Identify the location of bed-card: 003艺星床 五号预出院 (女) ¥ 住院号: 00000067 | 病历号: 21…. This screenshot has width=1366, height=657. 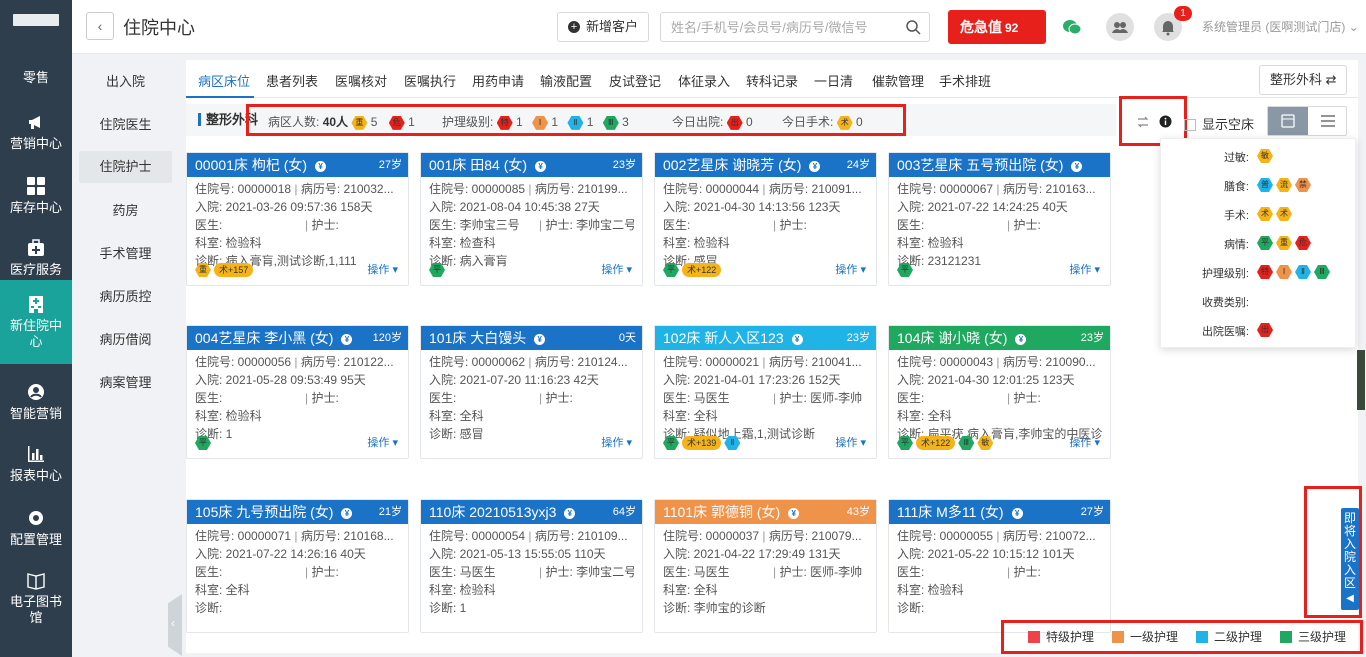
(999, 219).